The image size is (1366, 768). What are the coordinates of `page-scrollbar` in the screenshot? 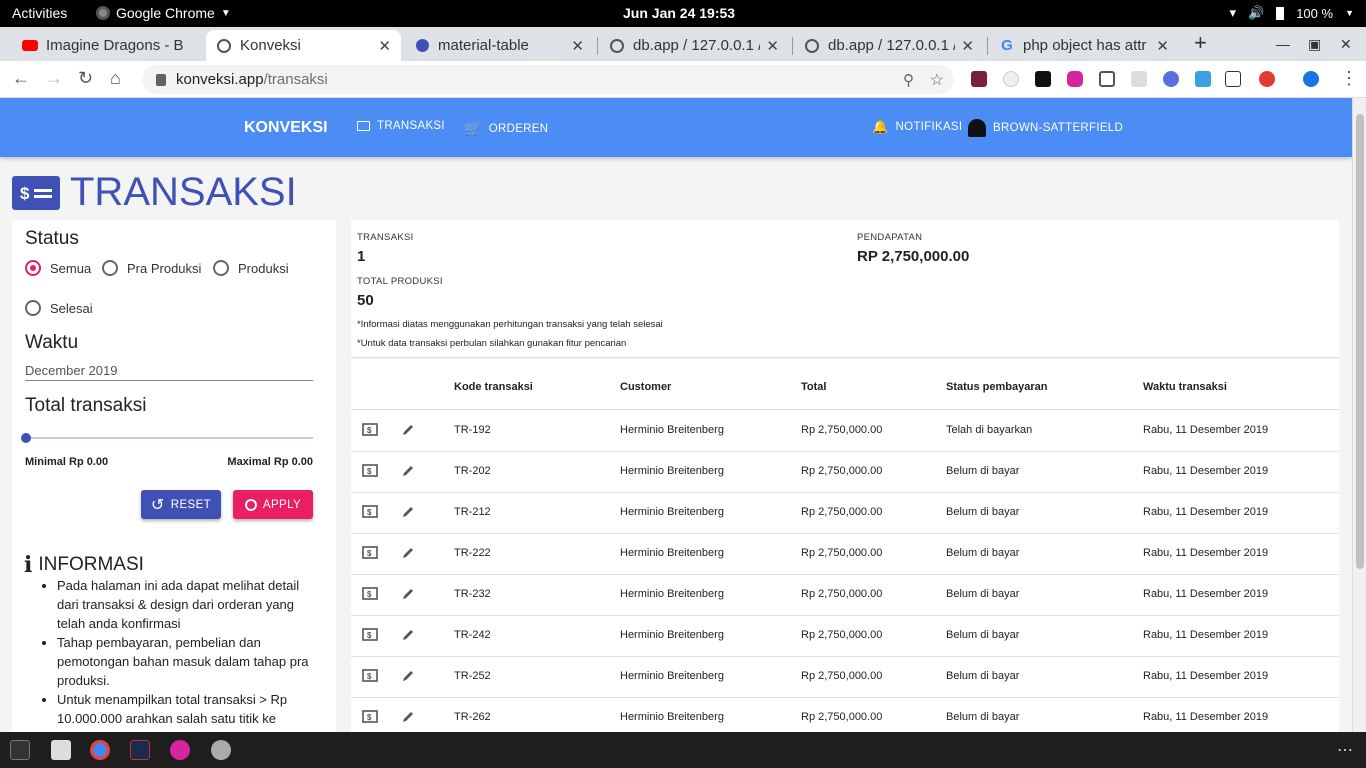 It's located at (1359, 415).